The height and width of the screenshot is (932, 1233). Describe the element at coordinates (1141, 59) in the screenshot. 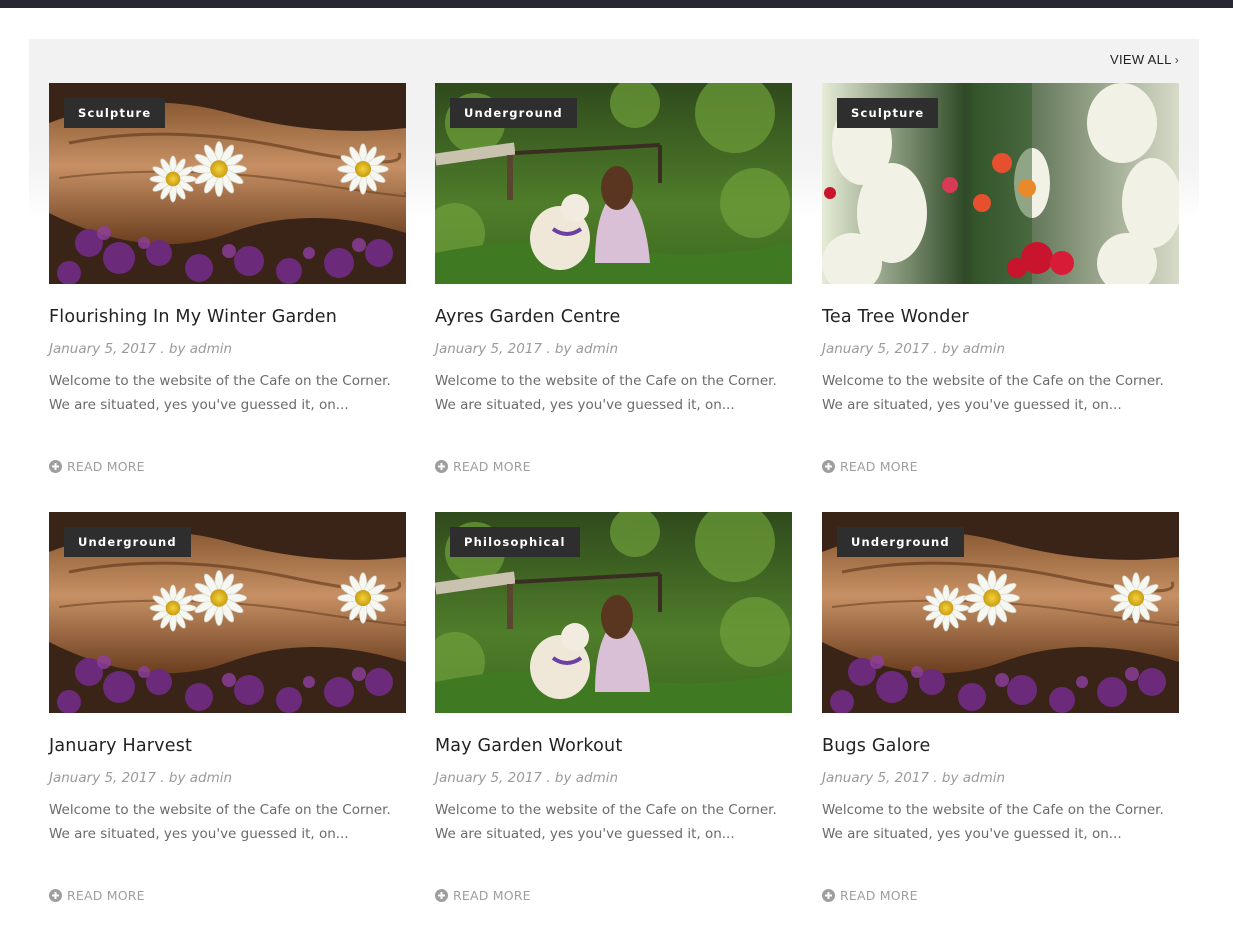

I see `view-all-label: VIEW ALL` at that location.